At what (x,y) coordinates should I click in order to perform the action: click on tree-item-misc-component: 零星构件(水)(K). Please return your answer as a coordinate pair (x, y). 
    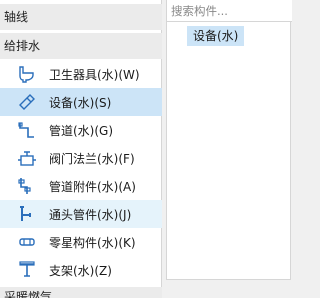
    Looking at the image, I should click on (81, 242).